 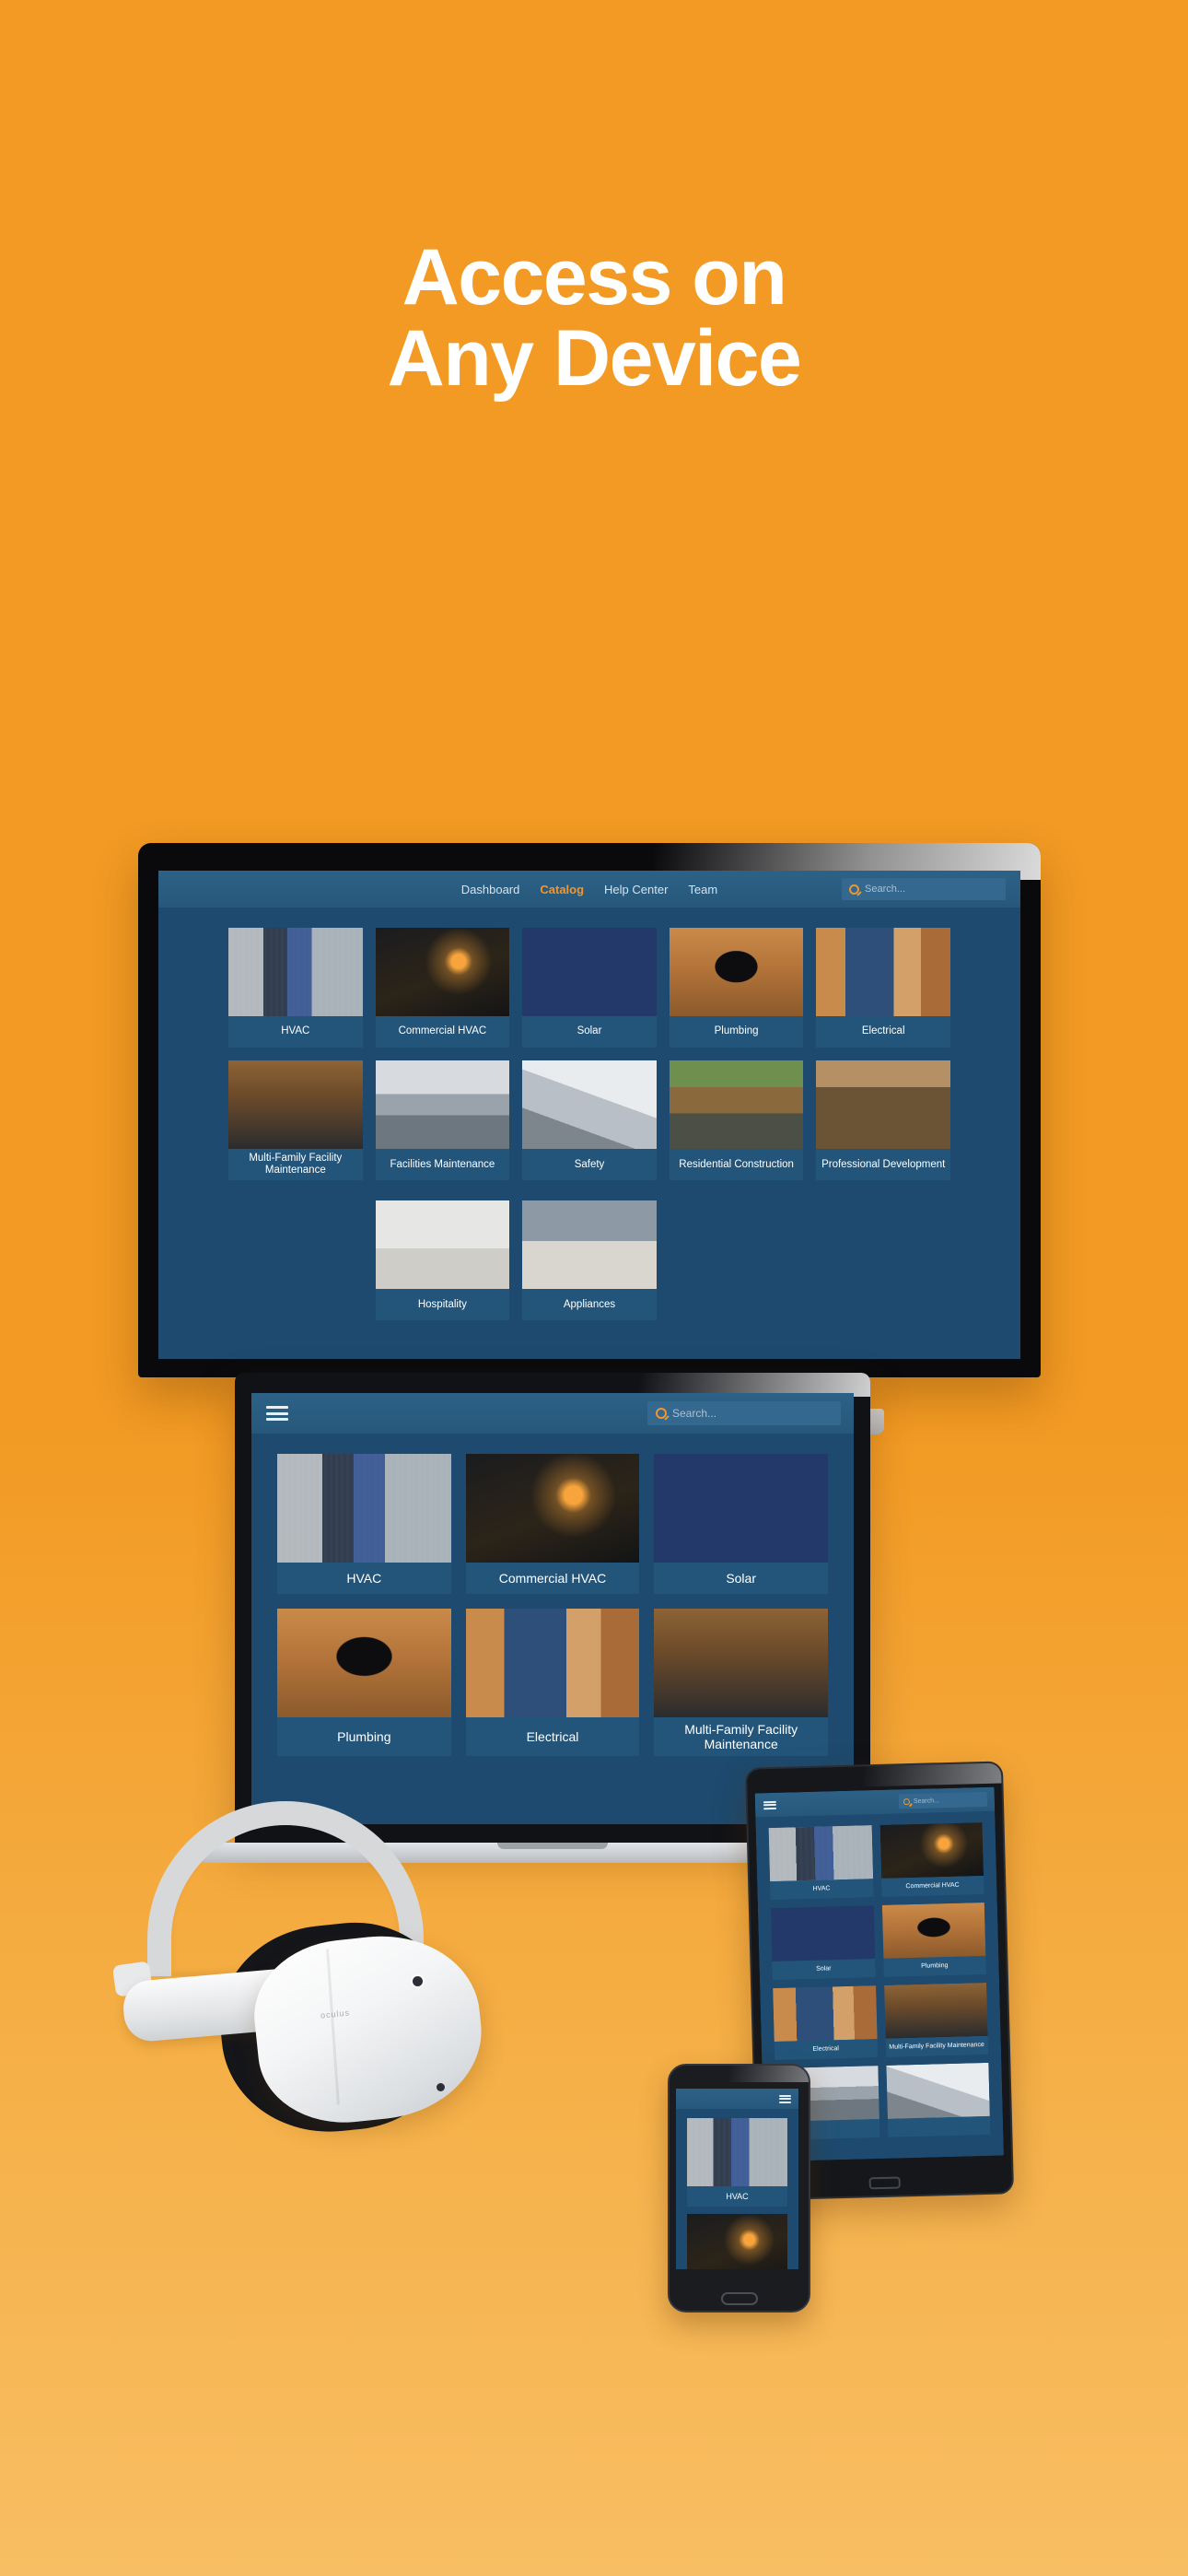 I want to click on phone-catalog-grid: HVAC, so click(x=737, y=2189).